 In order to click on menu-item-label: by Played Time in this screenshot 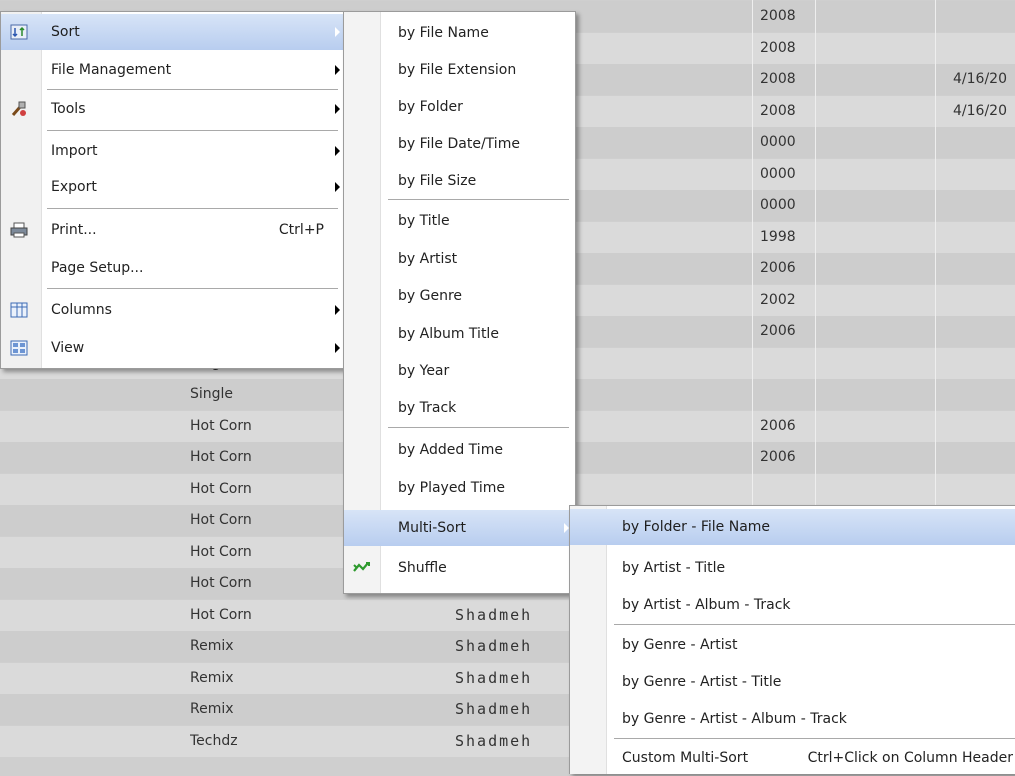, I will do `click(452, 488)`.